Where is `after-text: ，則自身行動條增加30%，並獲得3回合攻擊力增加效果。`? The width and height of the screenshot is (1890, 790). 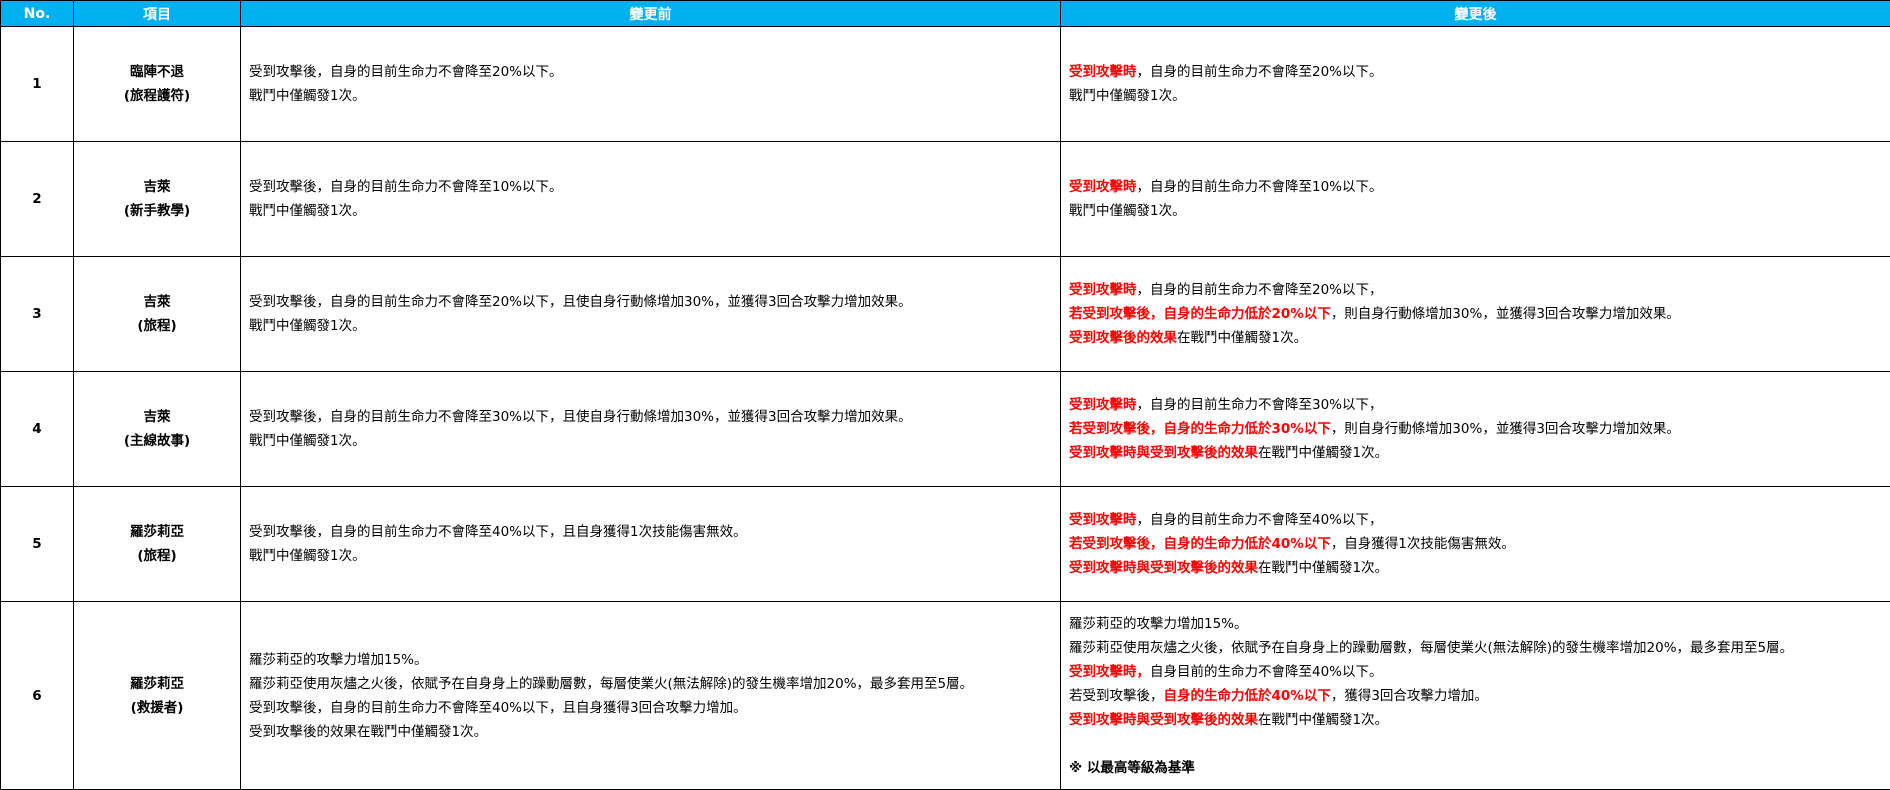 after-text: ，則自身行動條增加30%，並獲得3回合攻擊力增加效果。 is located at coordinates (1505, 314).